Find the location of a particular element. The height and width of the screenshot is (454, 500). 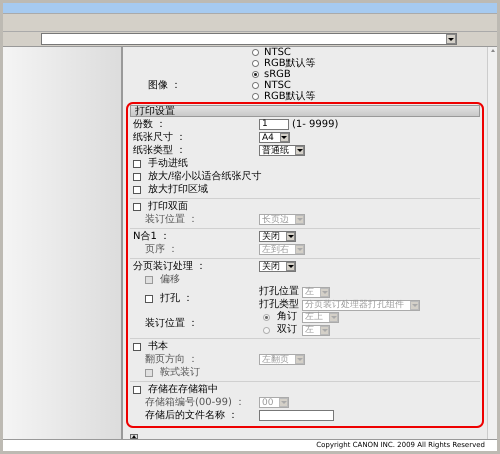

scrollbar is located at coordinates (492, 243).